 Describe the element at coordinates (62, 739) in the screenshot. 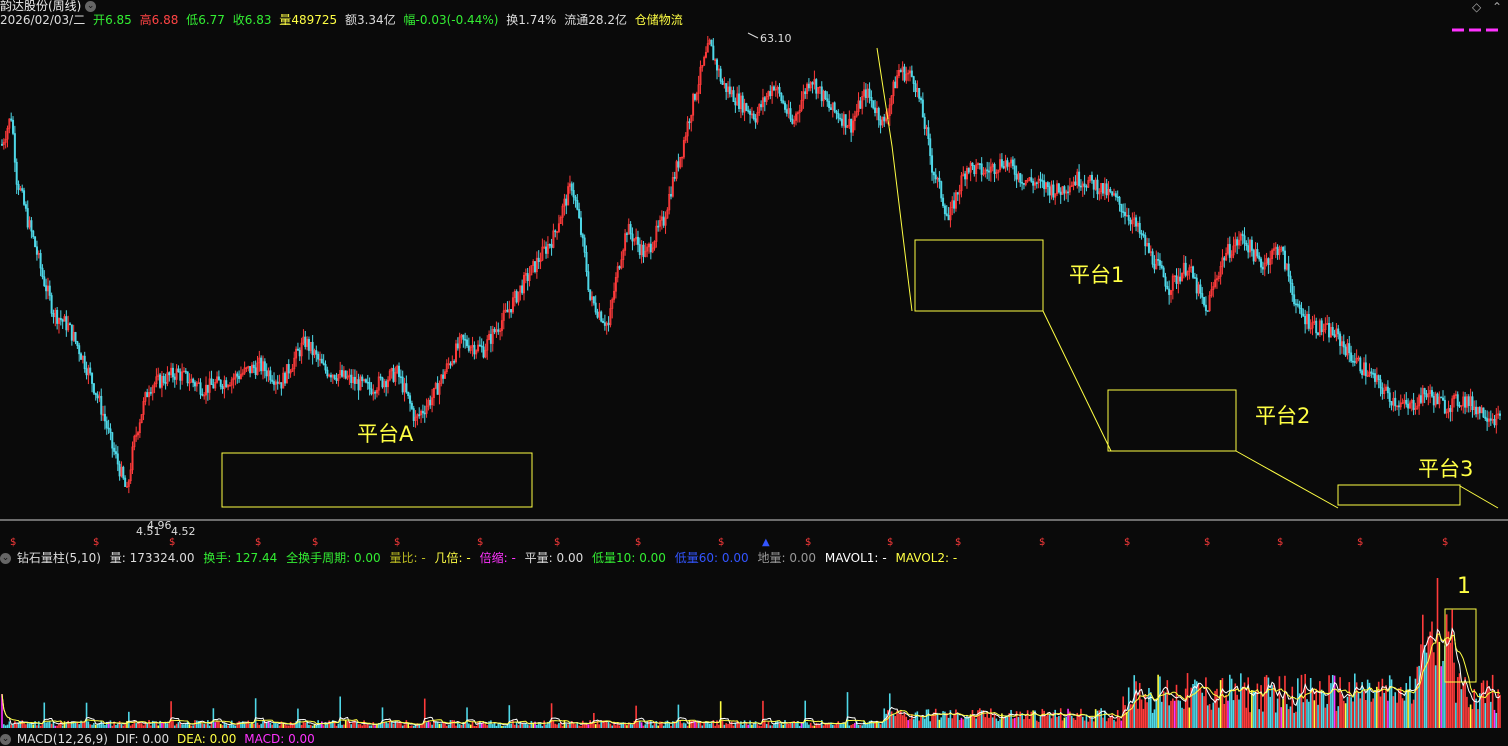

I see `macd-name: MACD(12,26,9)` at that location.